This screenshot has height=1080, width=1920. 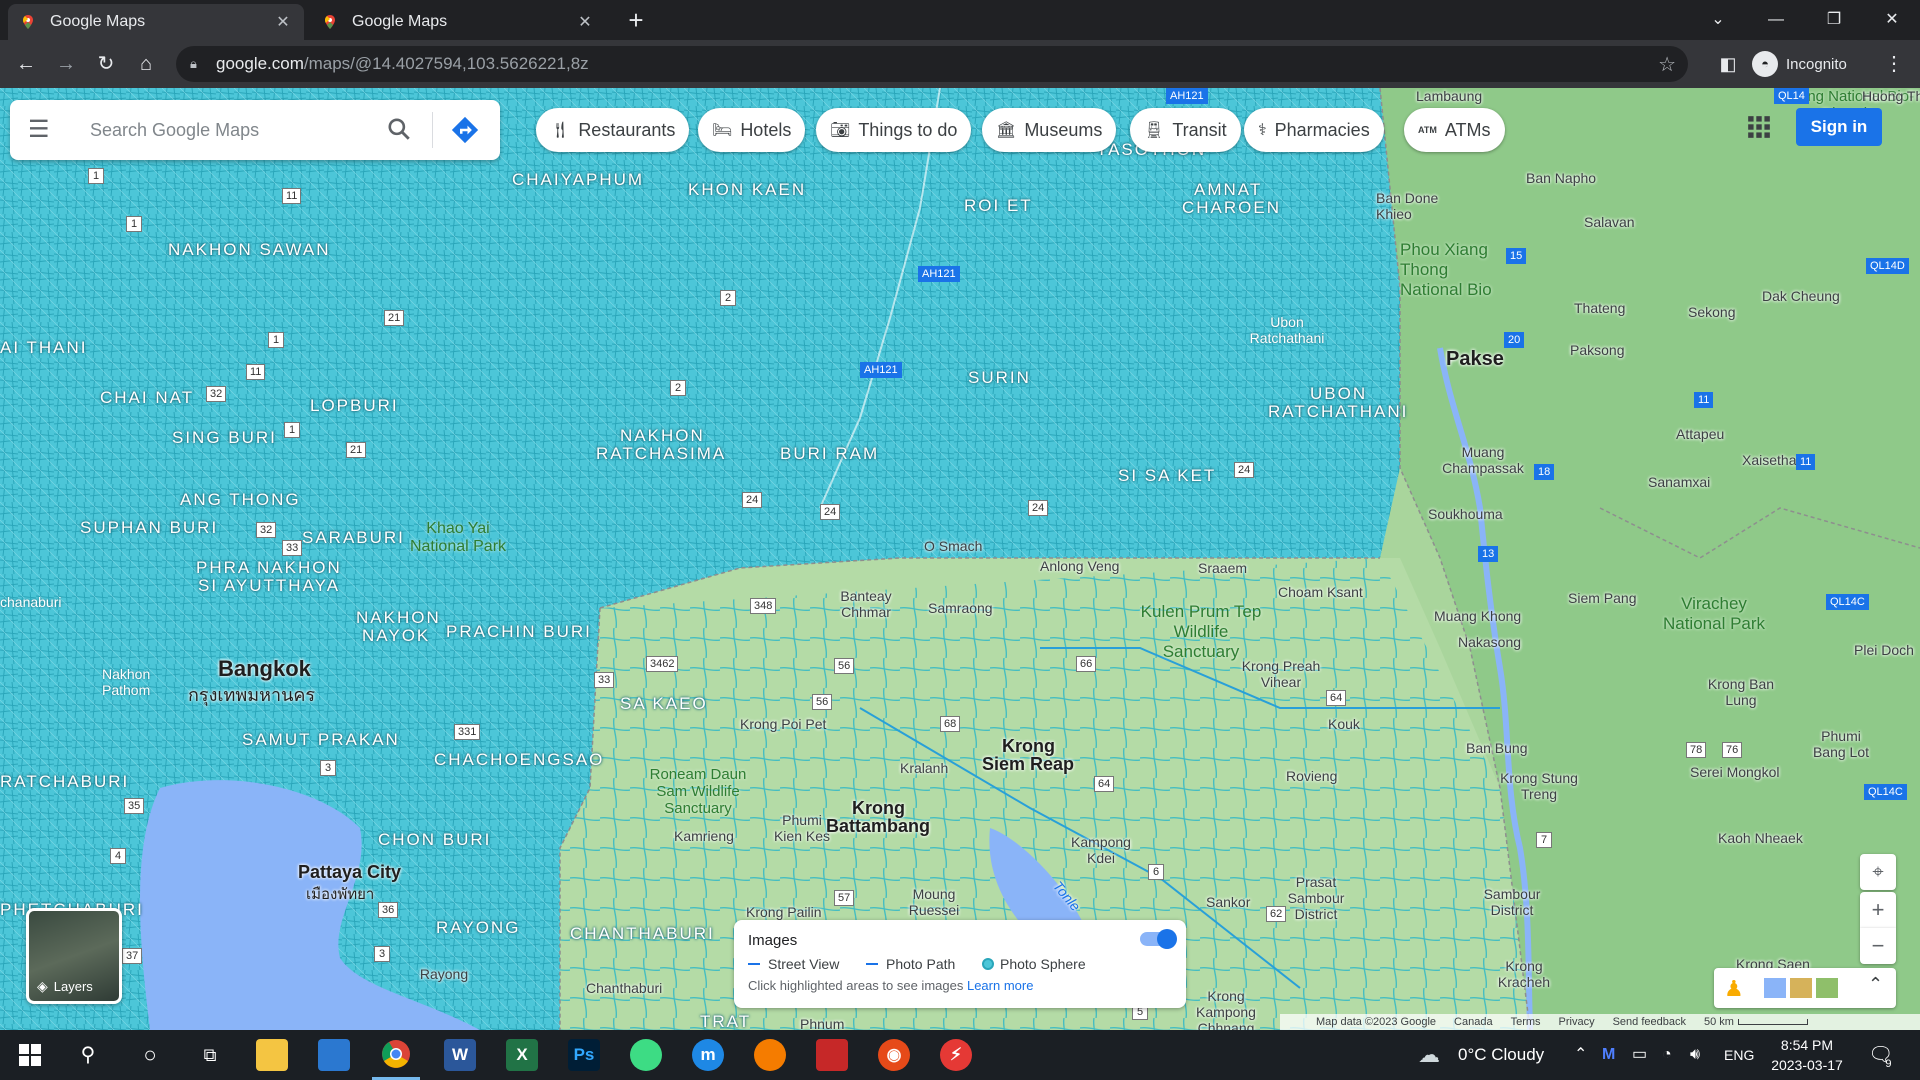 What do you see at coordinates (1454, 130) in the screenshot?
I see `chip-atms: ATM ATMs` at bounding box center [1454, 130].